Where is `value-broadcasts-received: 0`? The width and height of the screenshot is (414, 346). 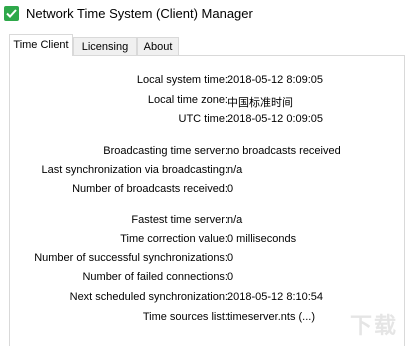
value-broadcasts-received: 0 is located at coordinates (230, 189).